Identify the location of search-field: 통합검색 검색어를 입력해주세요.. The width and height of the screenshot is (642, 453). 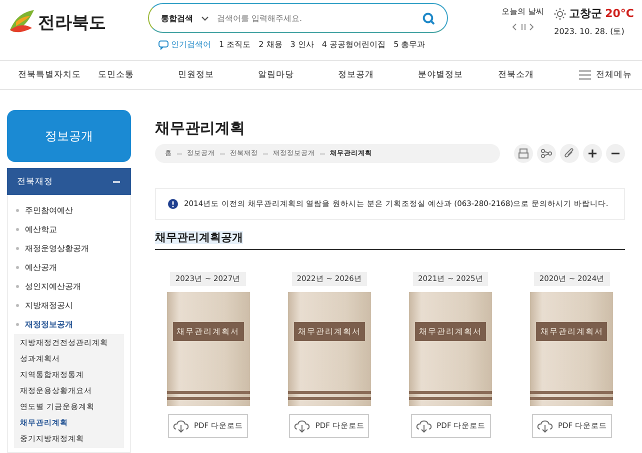
(298, 18).